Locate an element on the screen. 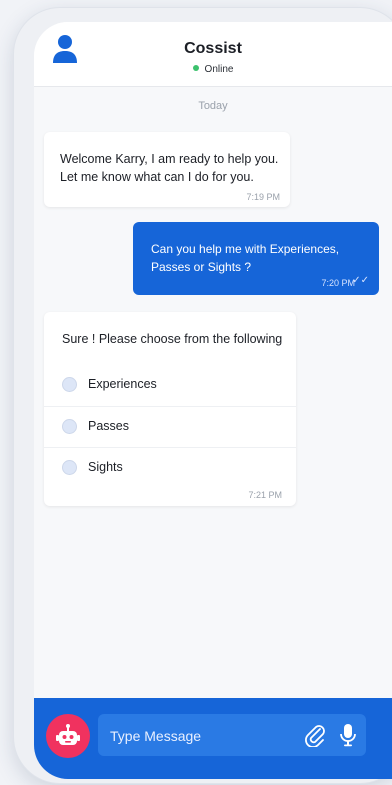 This screenshot has height=785, width=392. online-status: Online is located at coordinates (213, 69).